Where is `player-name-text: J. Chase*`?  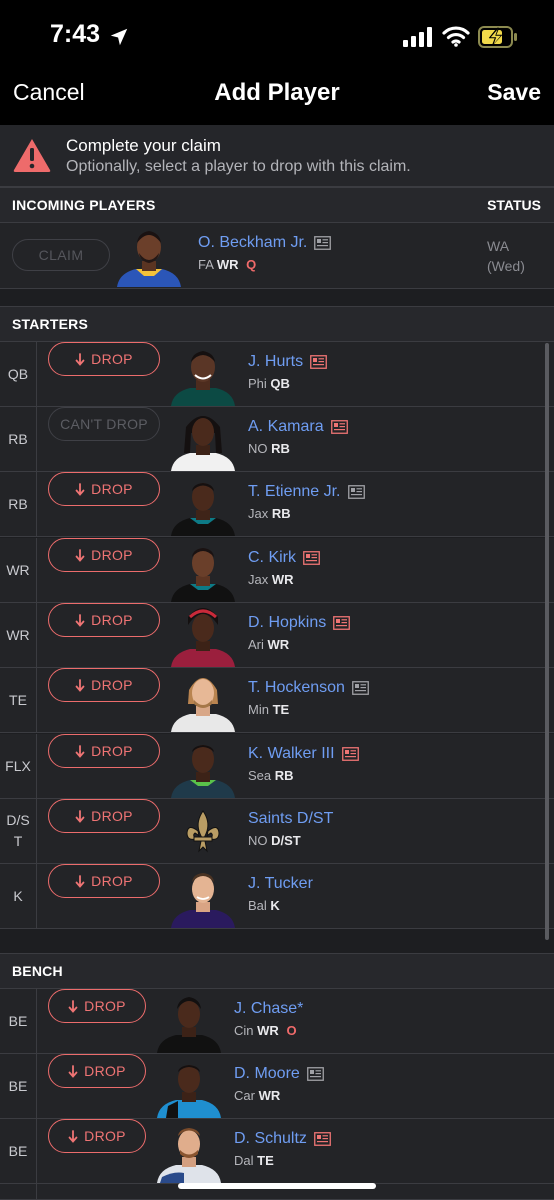 player-name-text: J. Chase* is located at coordinates (268, 1009).